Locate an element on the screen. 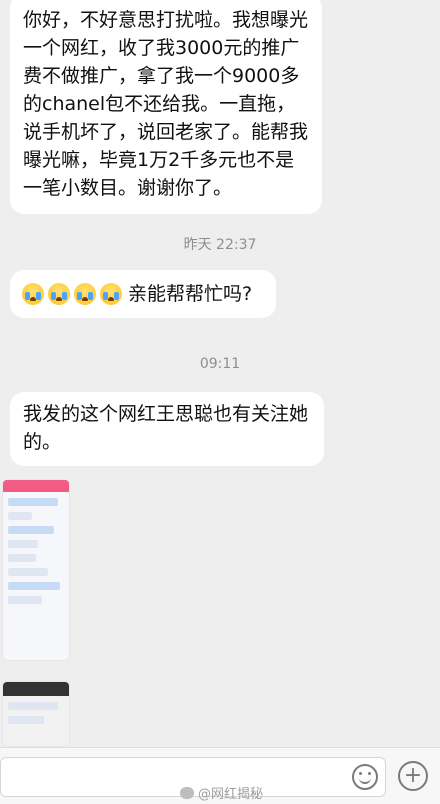 This screenshot has width=440, height=804. watermark: @网红揭秘 is located at coordinates (221, 792).